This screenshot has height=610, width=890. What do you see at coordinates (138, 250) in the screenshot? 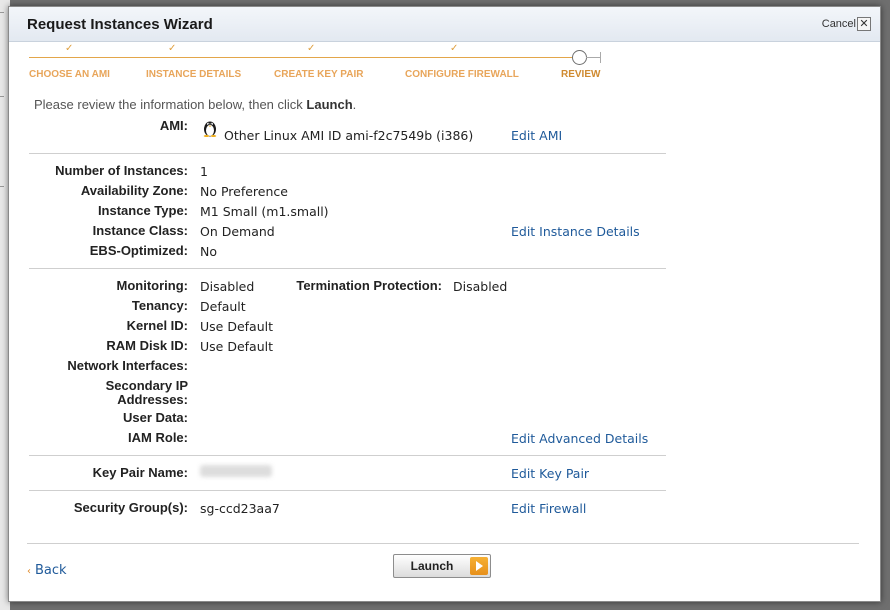
I see `ebs-optimized-label: EBS-Optimized:` at bounding box center [138, 250].